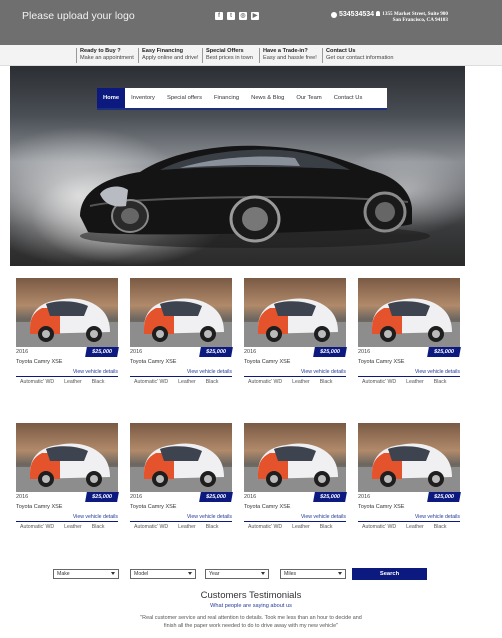  I want to click on nav-inventory: Inventory, so click(143, 98).